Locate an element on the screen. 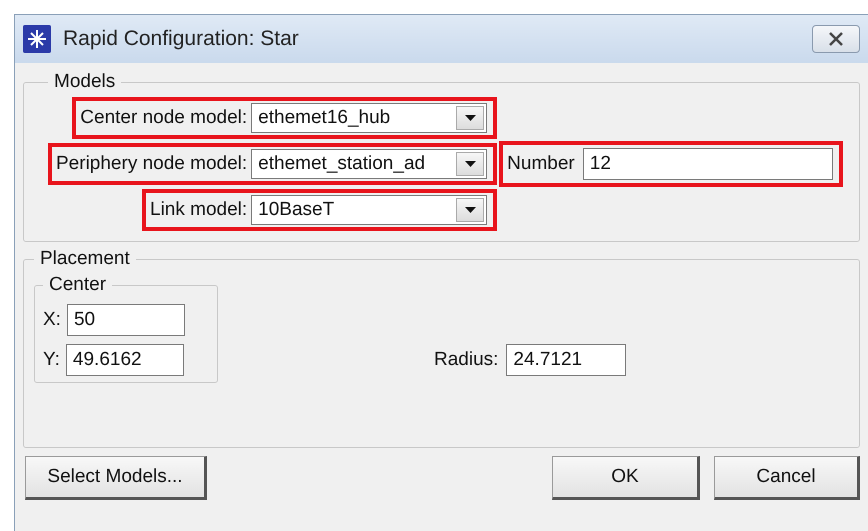 The image size is (868, 531). field-label: X: is located at coordinates (52, 320).